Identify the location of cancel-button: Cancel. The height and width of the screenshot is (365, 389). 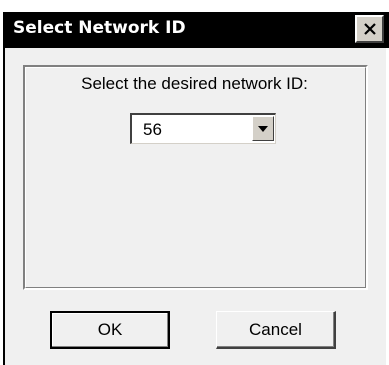
(276, 330).